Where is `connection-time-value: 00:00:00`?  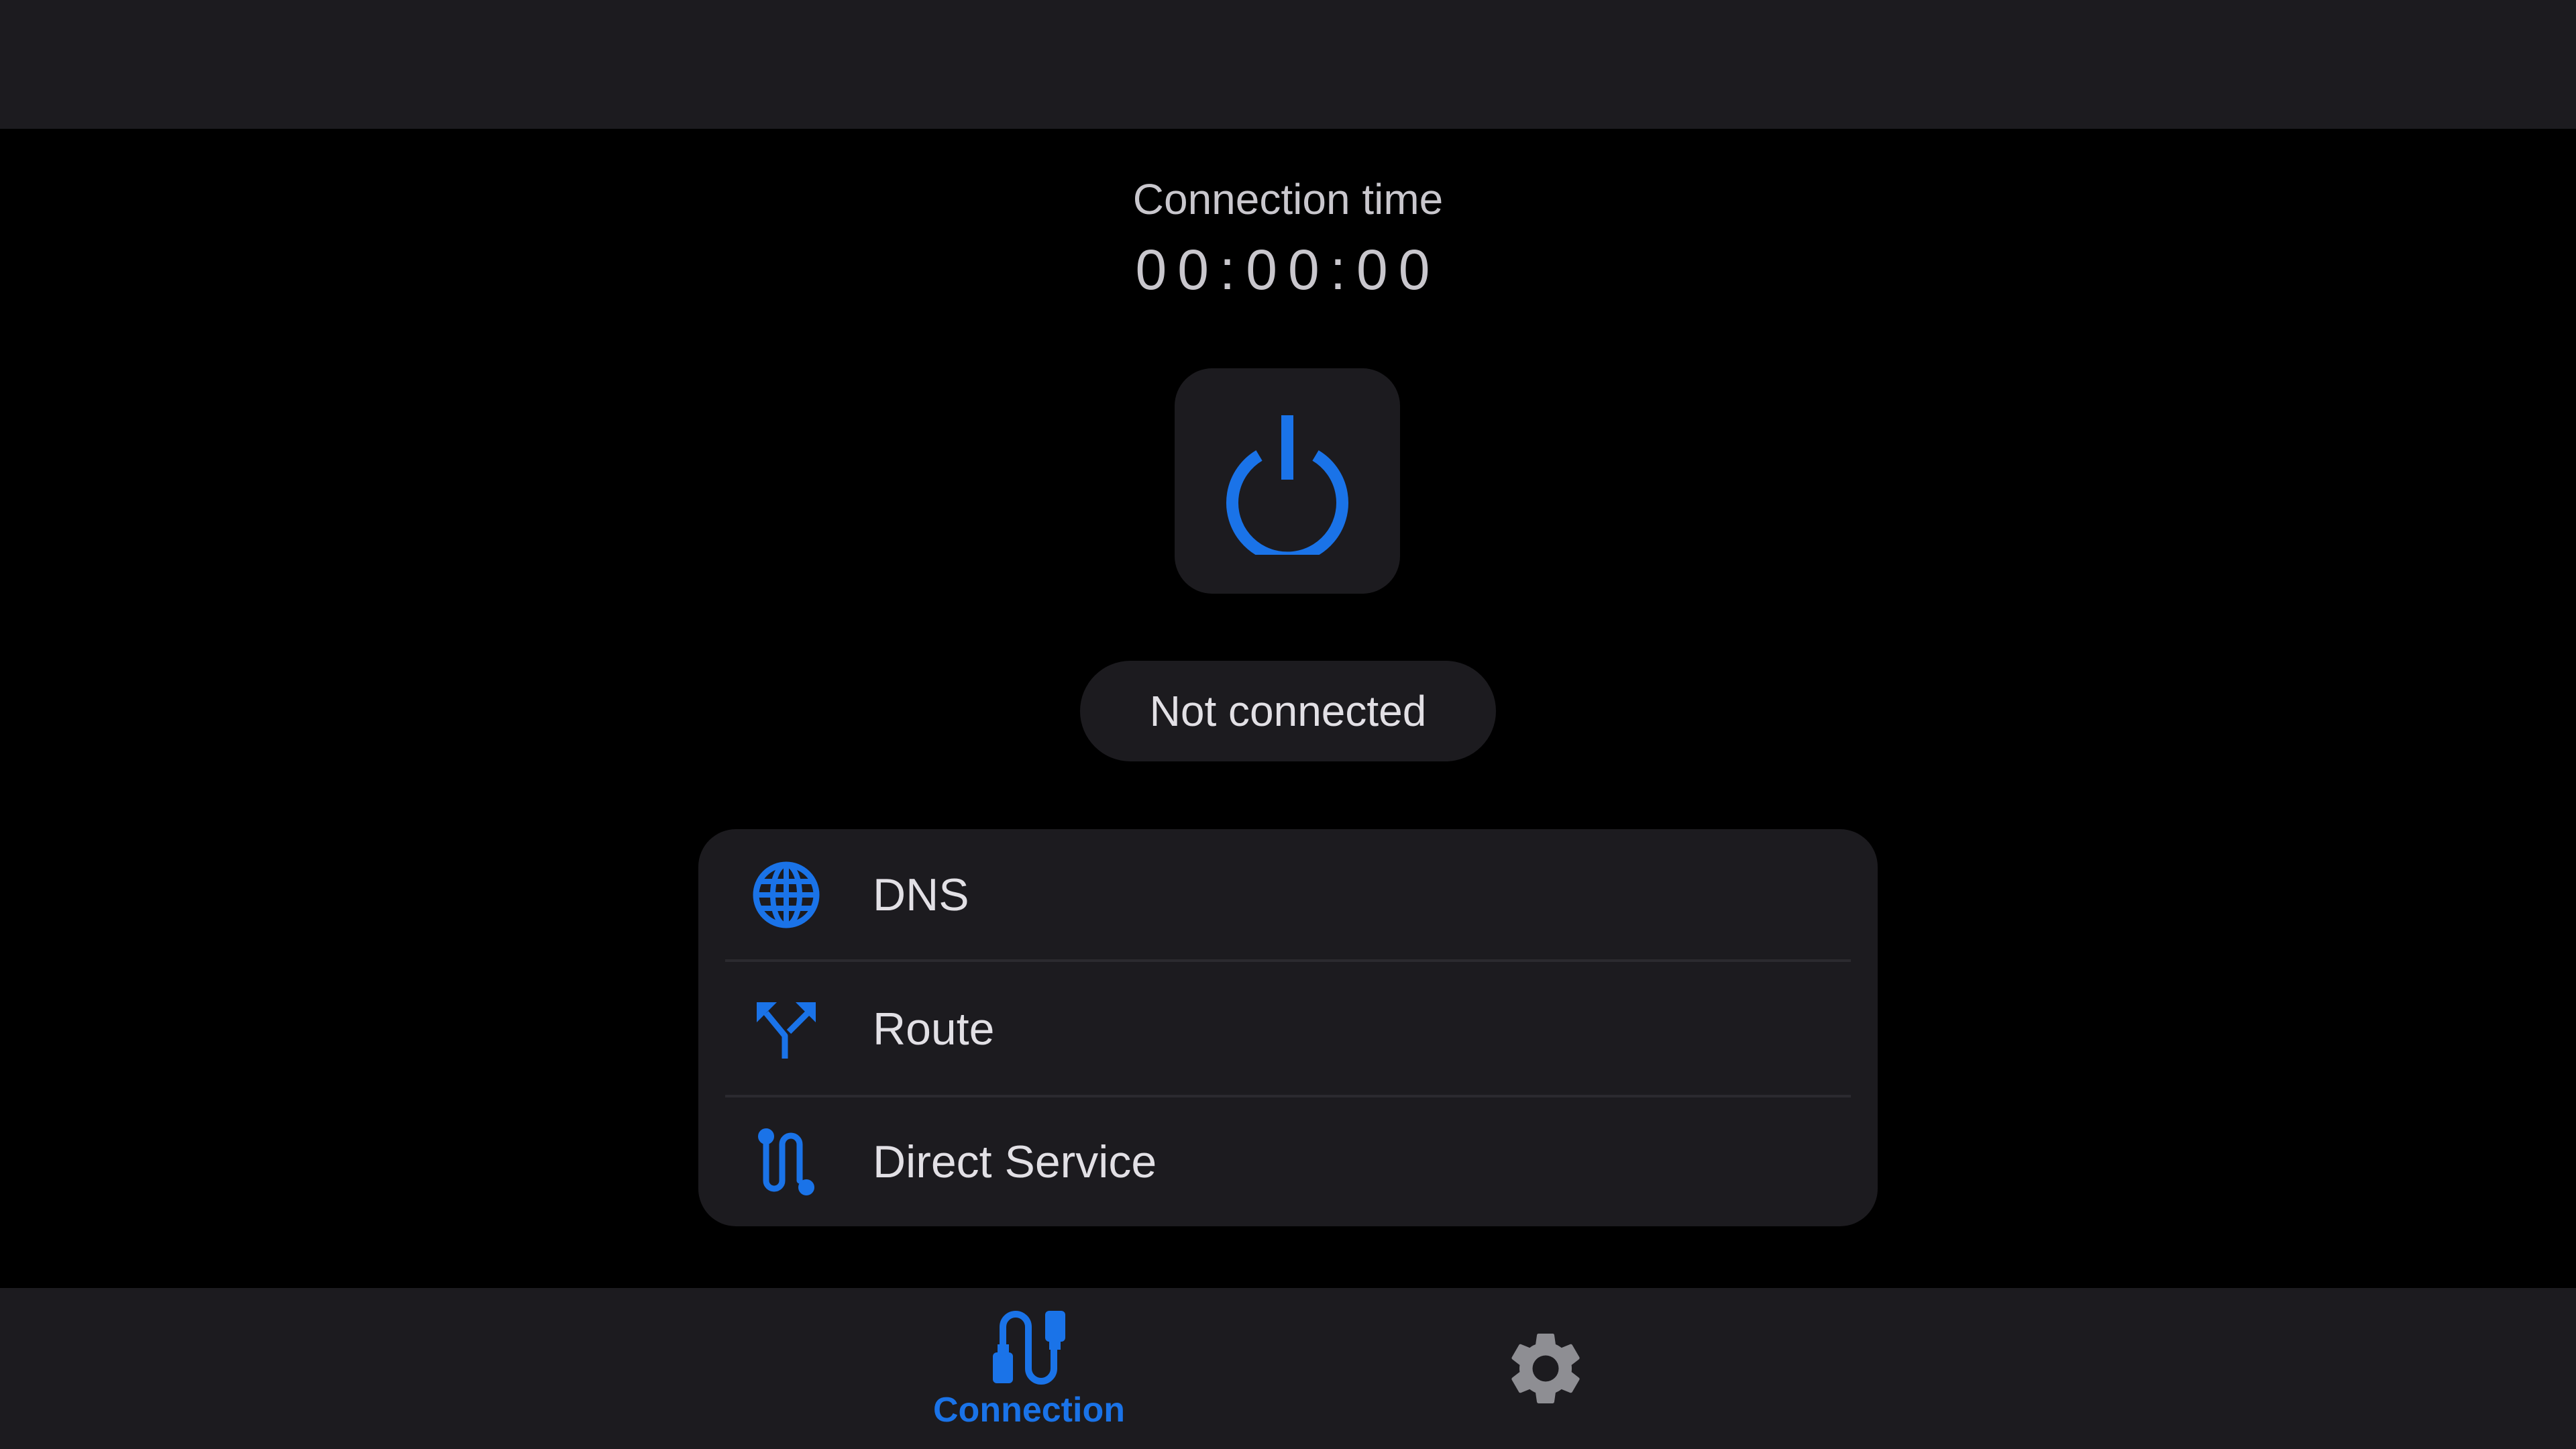
connection-time-value: 00:00:00 is located at coordinates (1288, 269).